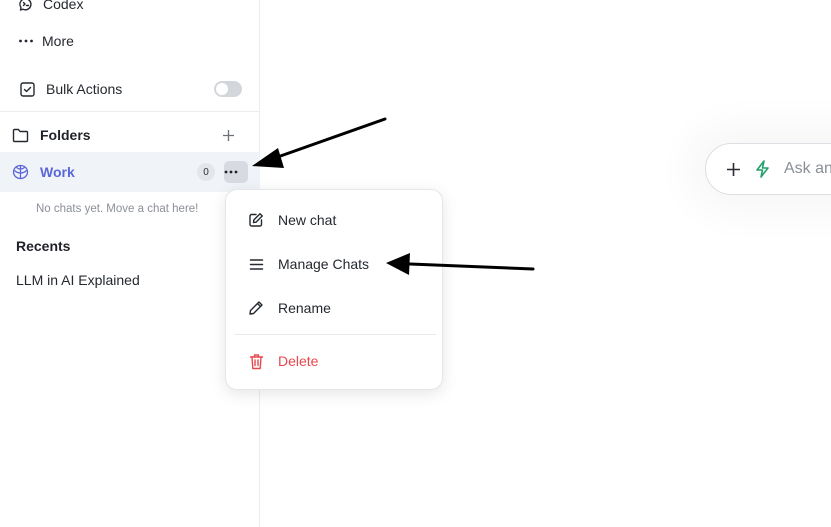  What do you see at coordinates (807, 168) in the screenshot?
I see `composer-placeholder: Ask an` at bounding box center [807, 168].